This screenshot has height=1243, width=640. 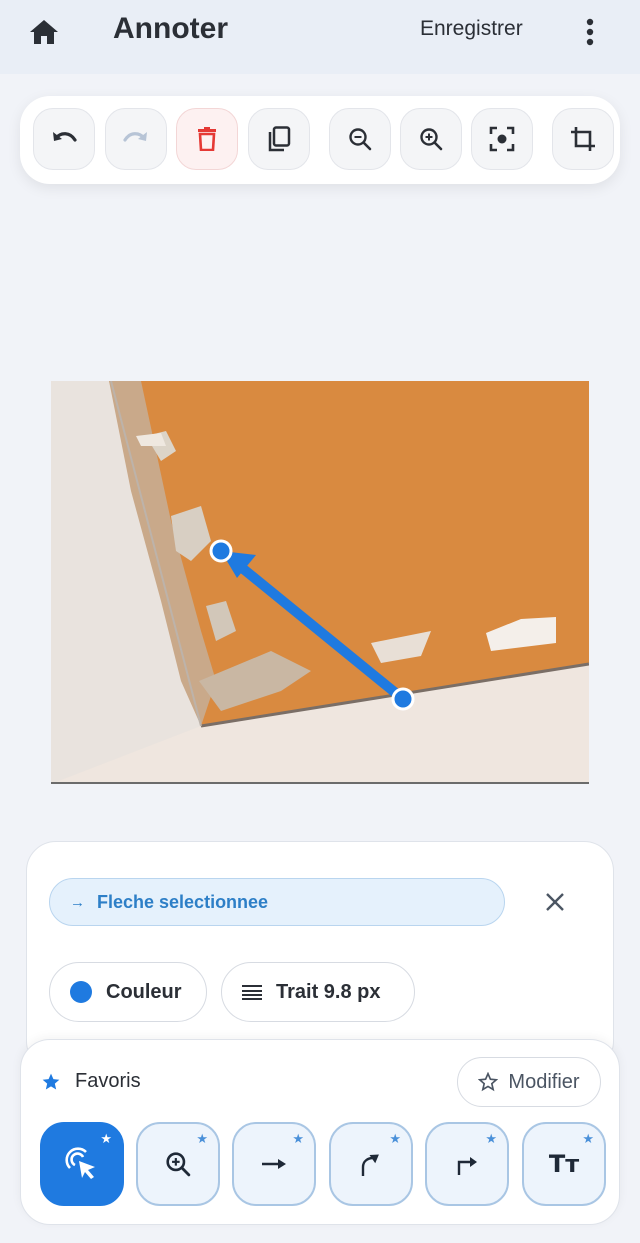 What do you see at coordinates (277, 902) in the screenshot?
I see `selected-object-chip: → Fleche selectionnee` at bounding box center [277, 902].